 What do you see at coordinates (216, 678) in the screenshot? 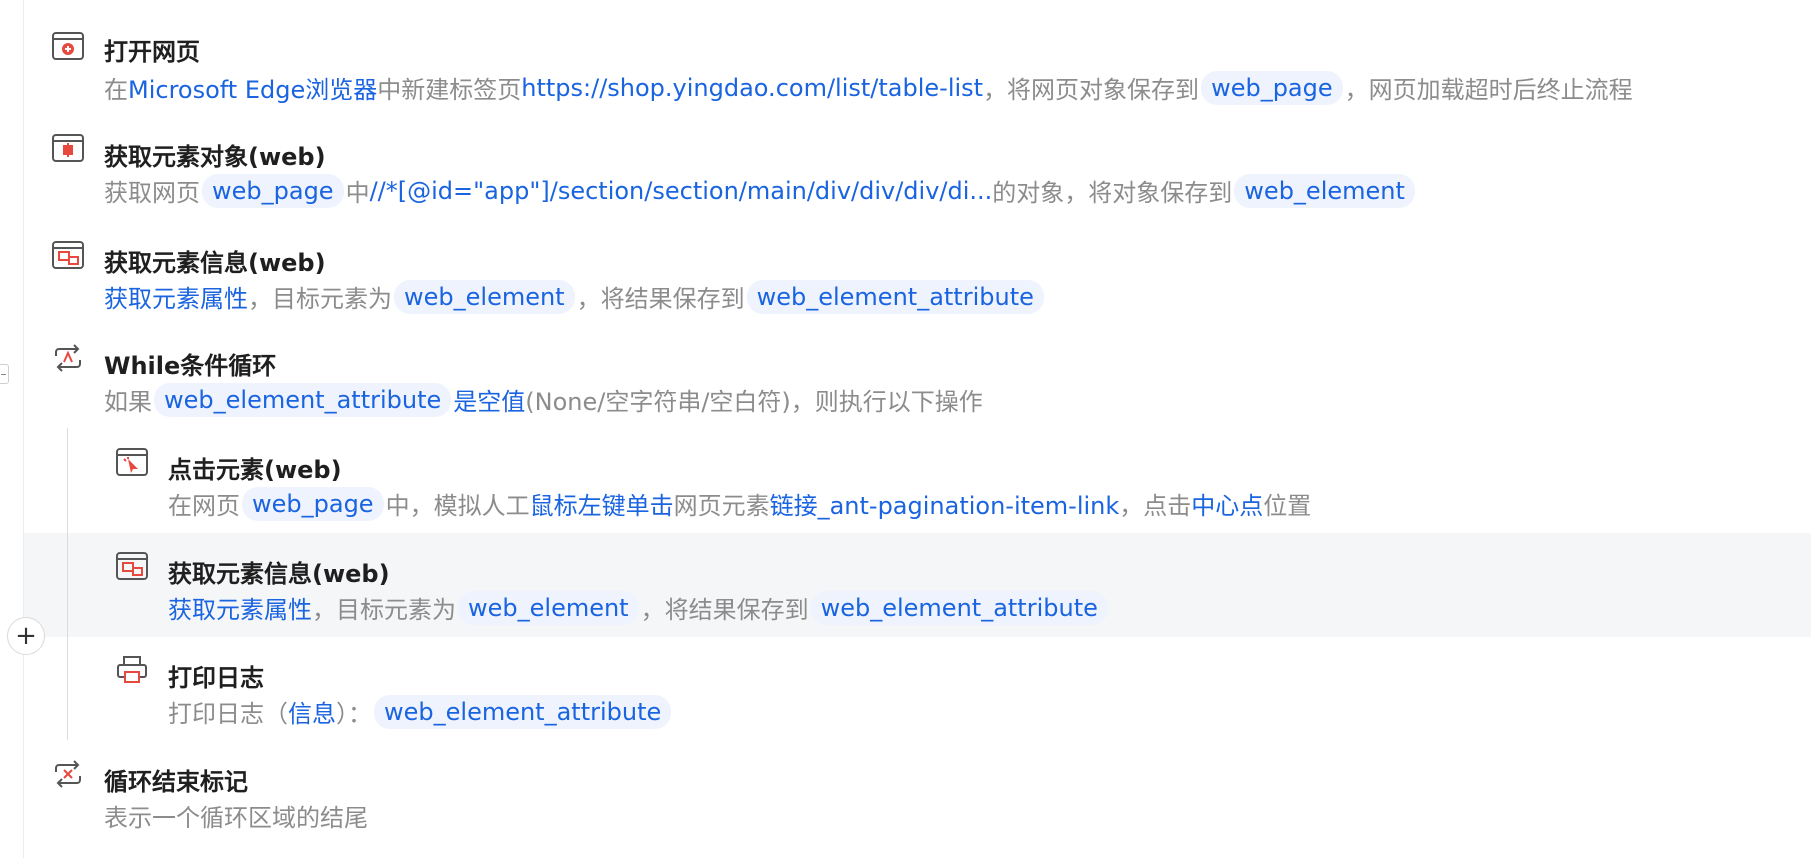
I see `step-title: 打印日志` at bounding box center [216, 678].